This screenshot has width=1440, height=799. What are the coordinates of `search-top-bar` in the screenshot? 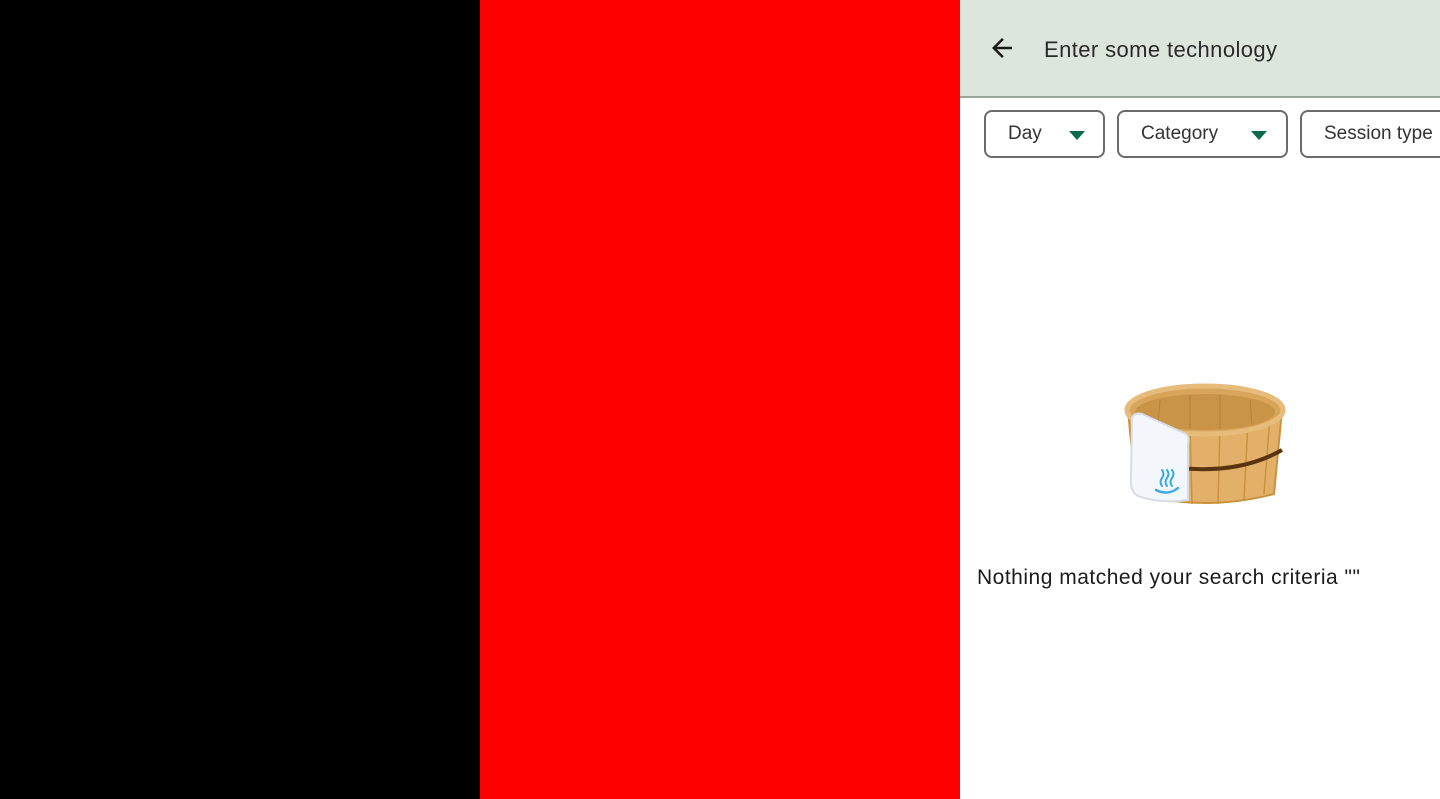 It's located at (1200, 49).